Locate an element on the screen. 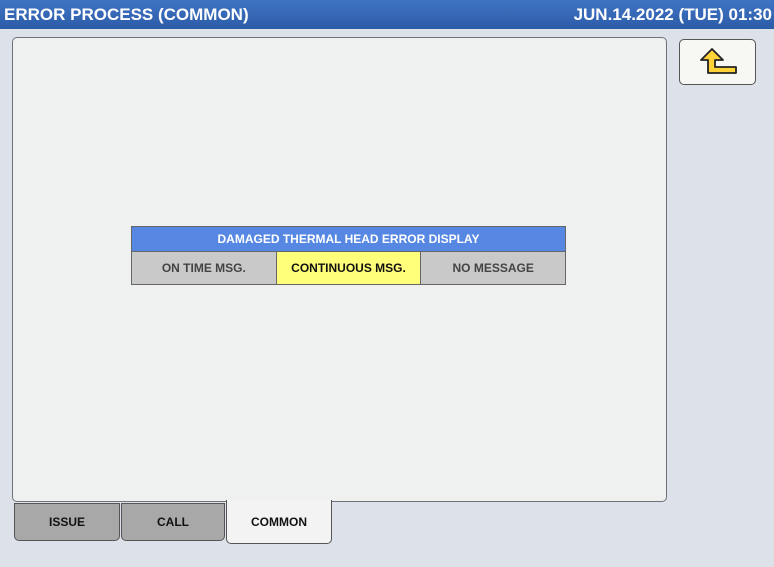  option-on-time-msg: ON TIME MSG. is located at coordinates (204, 268).